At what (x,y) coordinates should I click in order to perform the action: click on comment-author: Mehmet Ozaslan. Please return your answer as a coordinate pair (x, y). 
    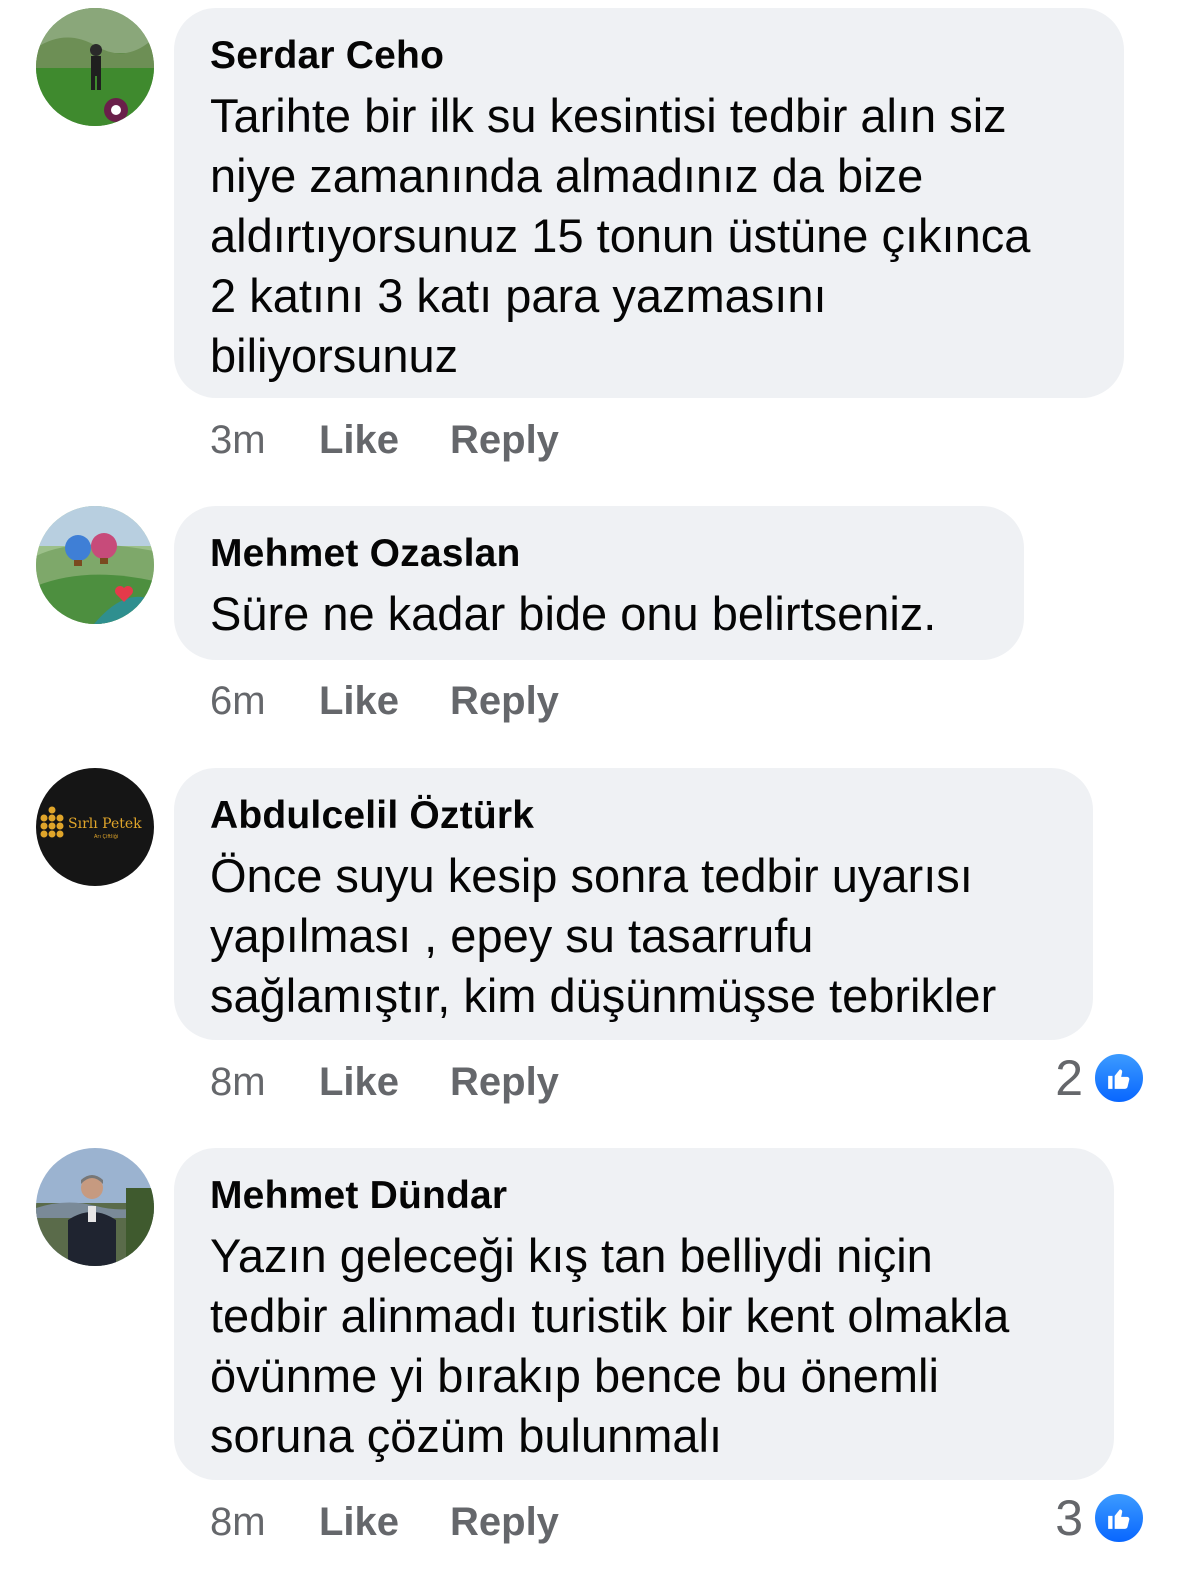
    Looking at the image, I should click on (599, 554).